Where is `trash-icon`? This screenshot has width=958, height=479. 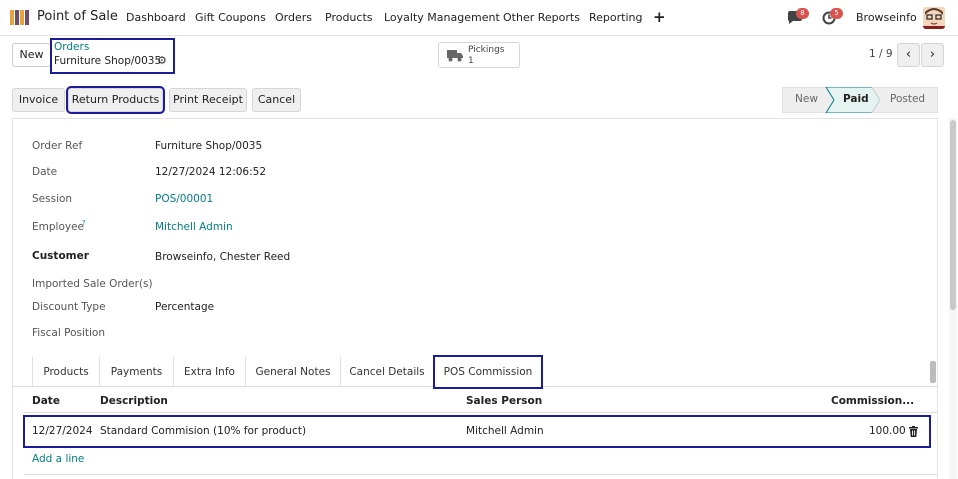
trash-icon is located at coordinates (913, 431).